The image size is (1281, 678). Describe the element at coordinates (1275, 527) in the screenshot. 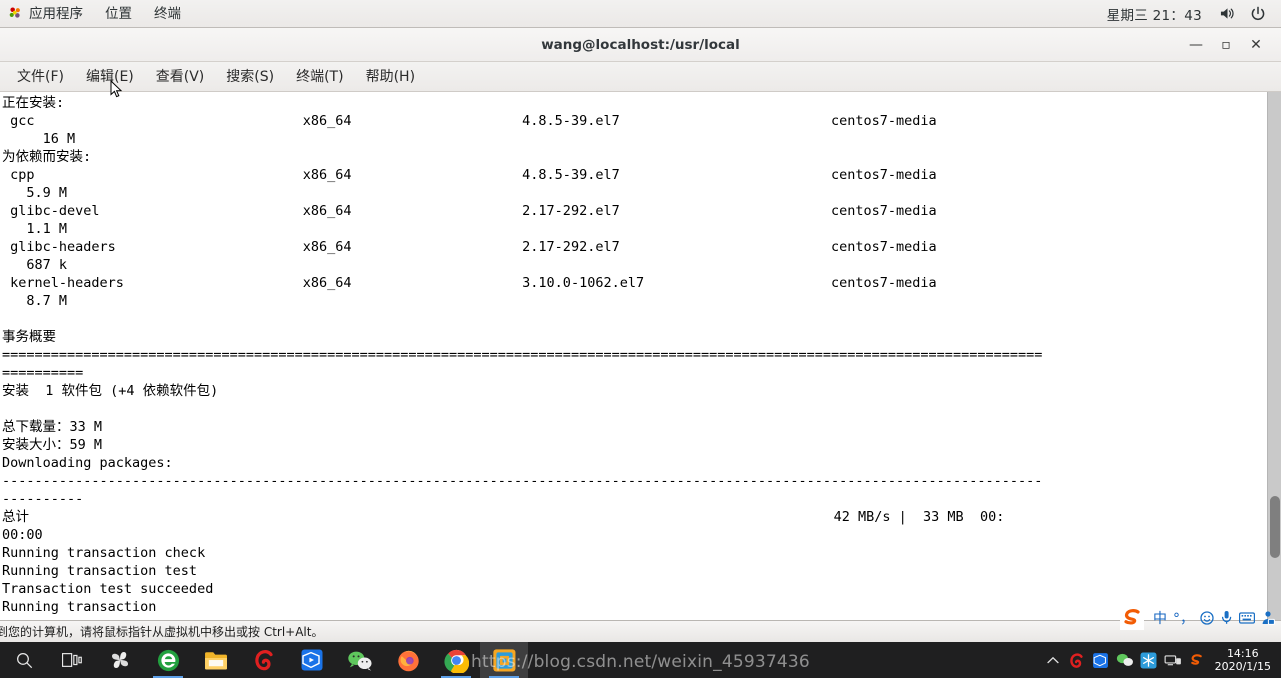

I see `terminal-scrollbar-thumb` at that location.